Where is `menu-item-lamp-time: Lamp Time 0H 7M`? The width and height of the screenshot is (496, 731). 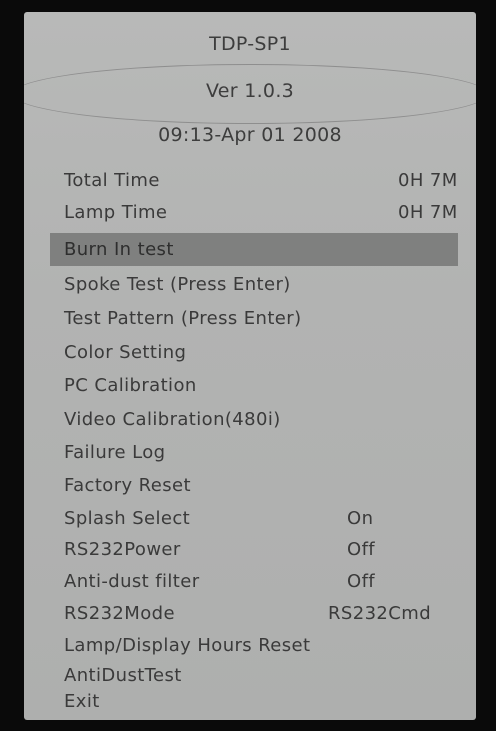
menu-item-lamp-time: Lamp Time 0H 7M is located at coordinates (255, 213).